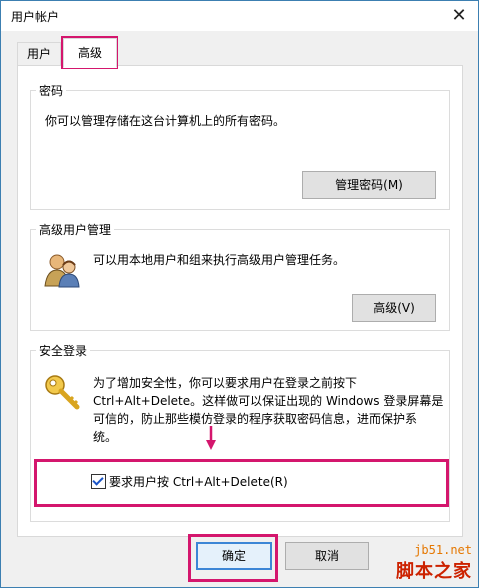  Describe the element at coordinates (239, 16) in the screenshot. I see `title-bar: 用户帐户 ✕` at that location.